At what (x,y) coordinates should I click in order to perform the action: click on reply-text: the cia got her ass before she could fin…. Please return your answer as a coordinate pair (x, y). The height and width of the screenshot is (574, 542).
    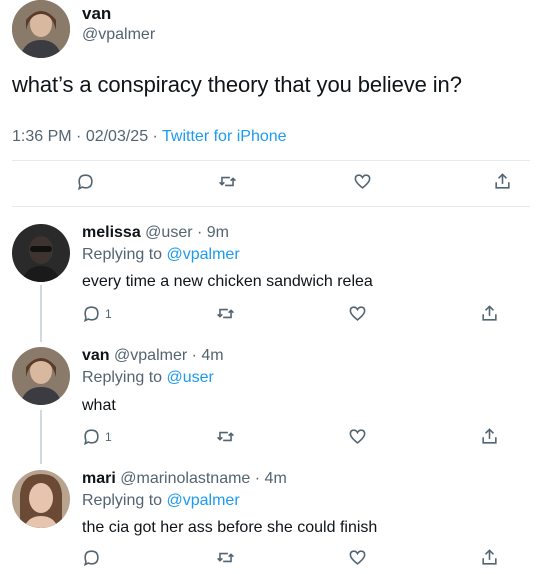
    Looking at the image, I should click on (230, 527).